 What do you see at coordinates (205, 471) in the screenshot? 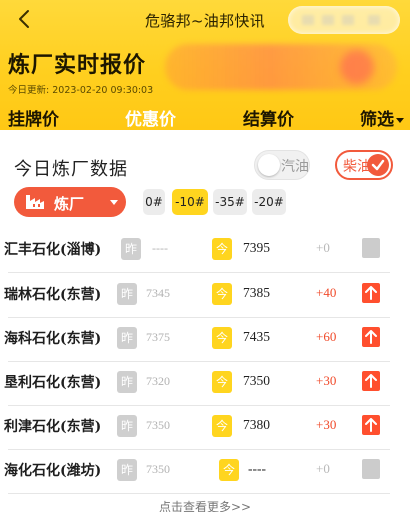
I see `table-row: 海化石化(潍坊) 昨 7350 今 ---- +0` at bounding box center [205, 471].